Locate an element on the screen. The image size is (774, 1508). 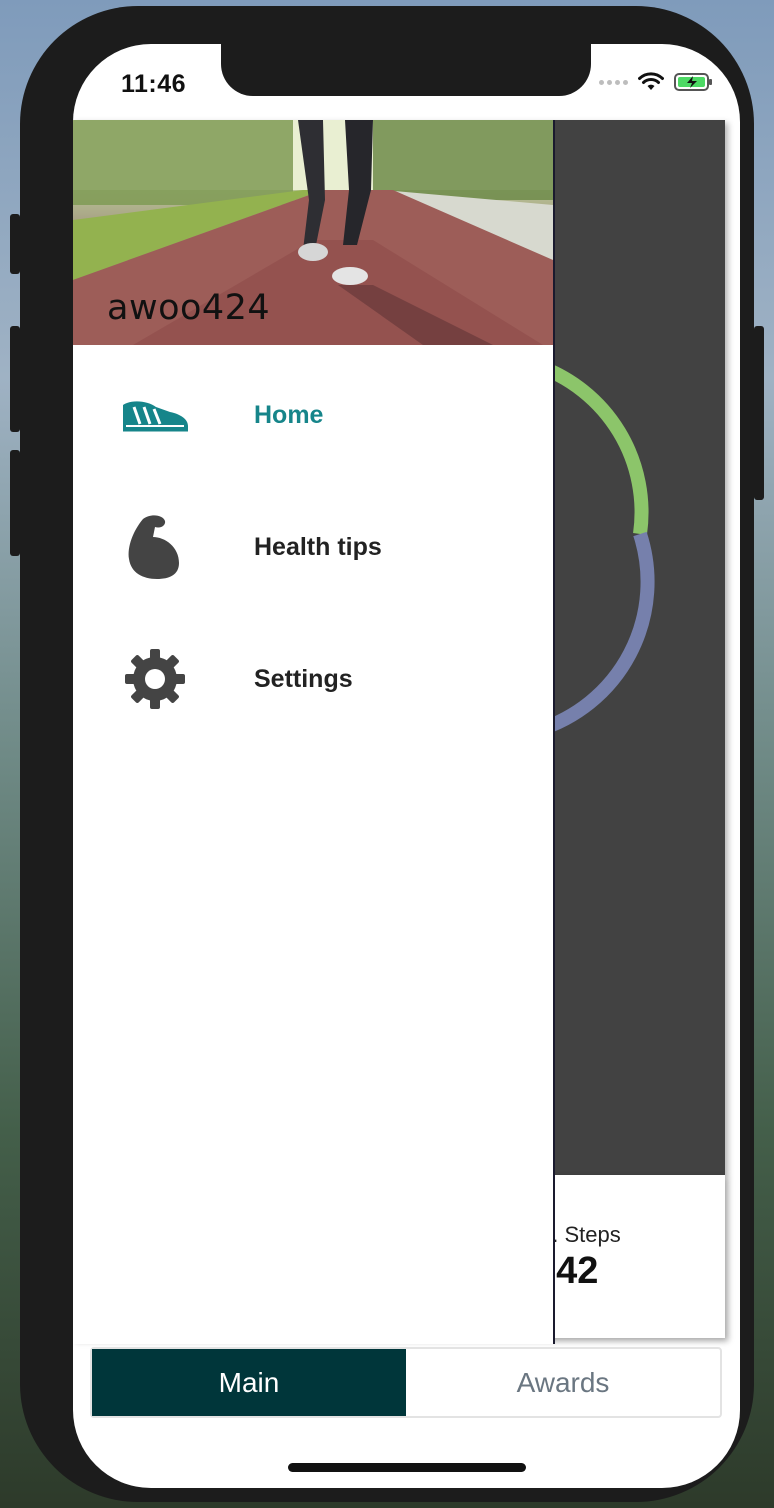
status-icons is located at coordinates (656, 82).